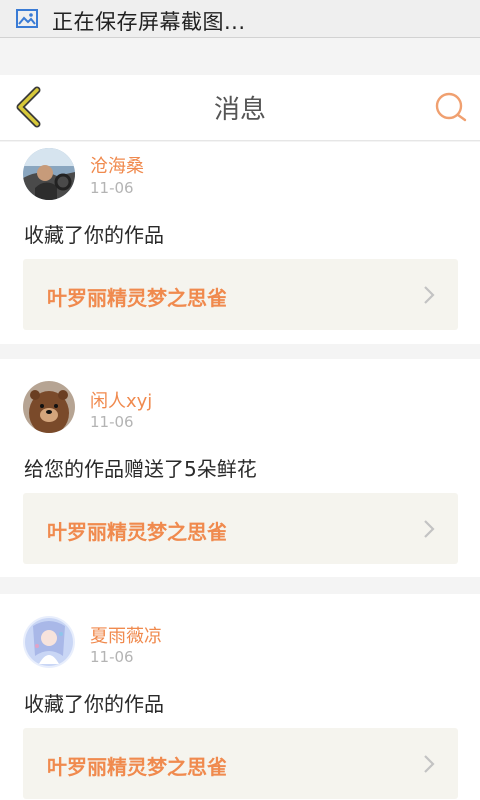  What do you see at coordinates (121, 400) in the screenshot?
I see `user-name: 闲人xyj` at bounding box center [121, 400].